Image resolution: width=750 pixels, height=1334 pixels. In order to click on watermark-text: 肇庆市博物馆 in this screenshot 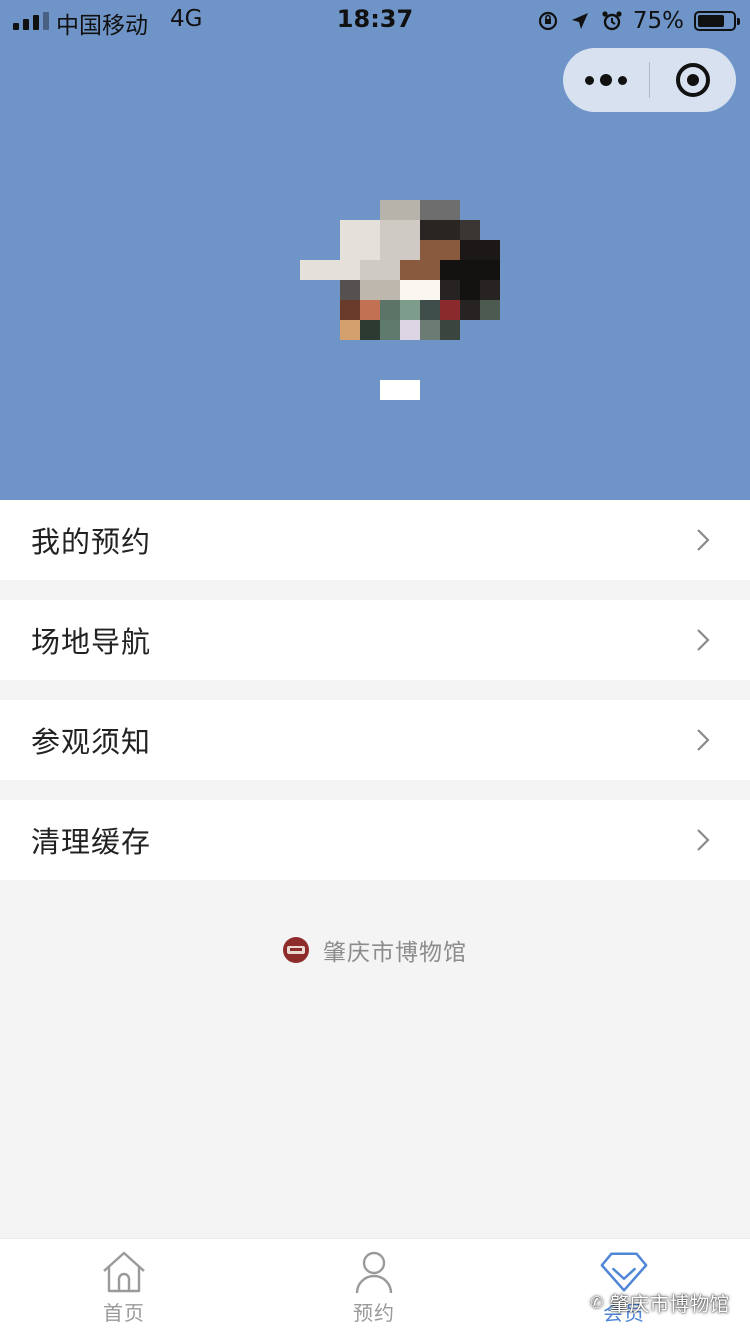, I will do `click(669, 1303)`.